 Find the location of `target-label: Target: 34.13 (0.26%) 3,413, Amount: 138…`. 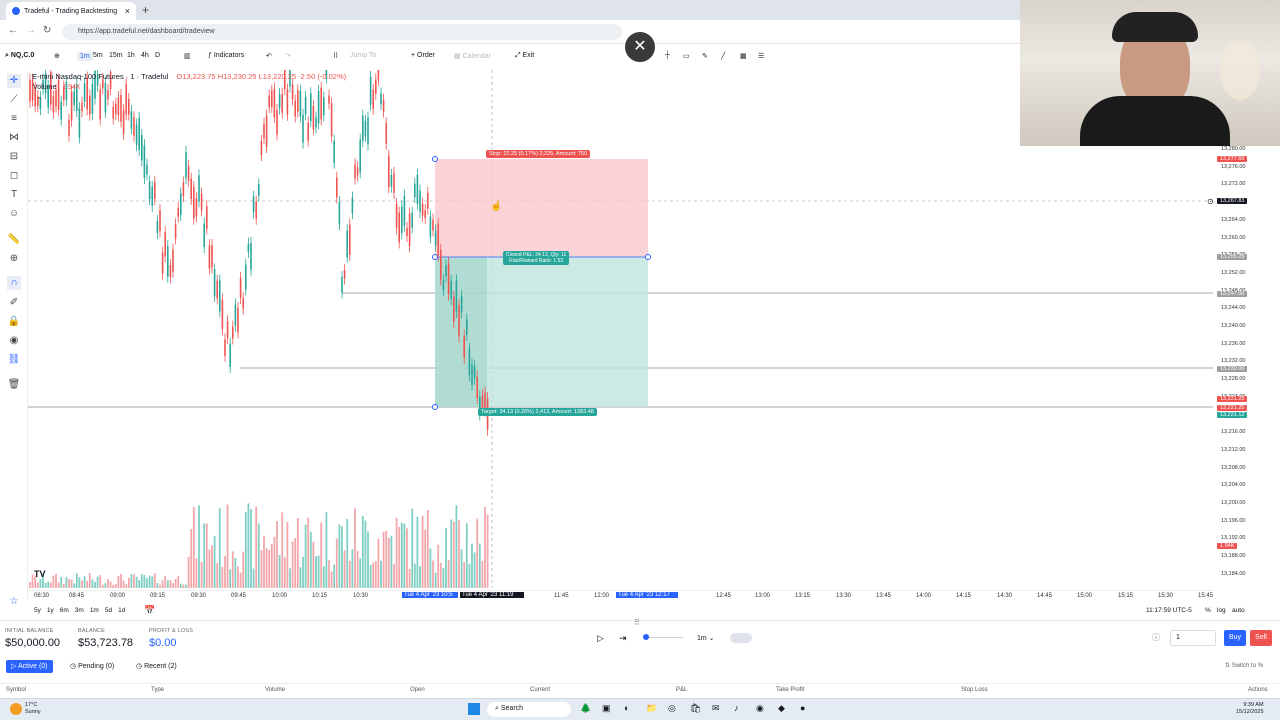

target-label: Target: 34.13 (0.26%) 3,413, Amount: 138… is located at coordinates (537, 412).